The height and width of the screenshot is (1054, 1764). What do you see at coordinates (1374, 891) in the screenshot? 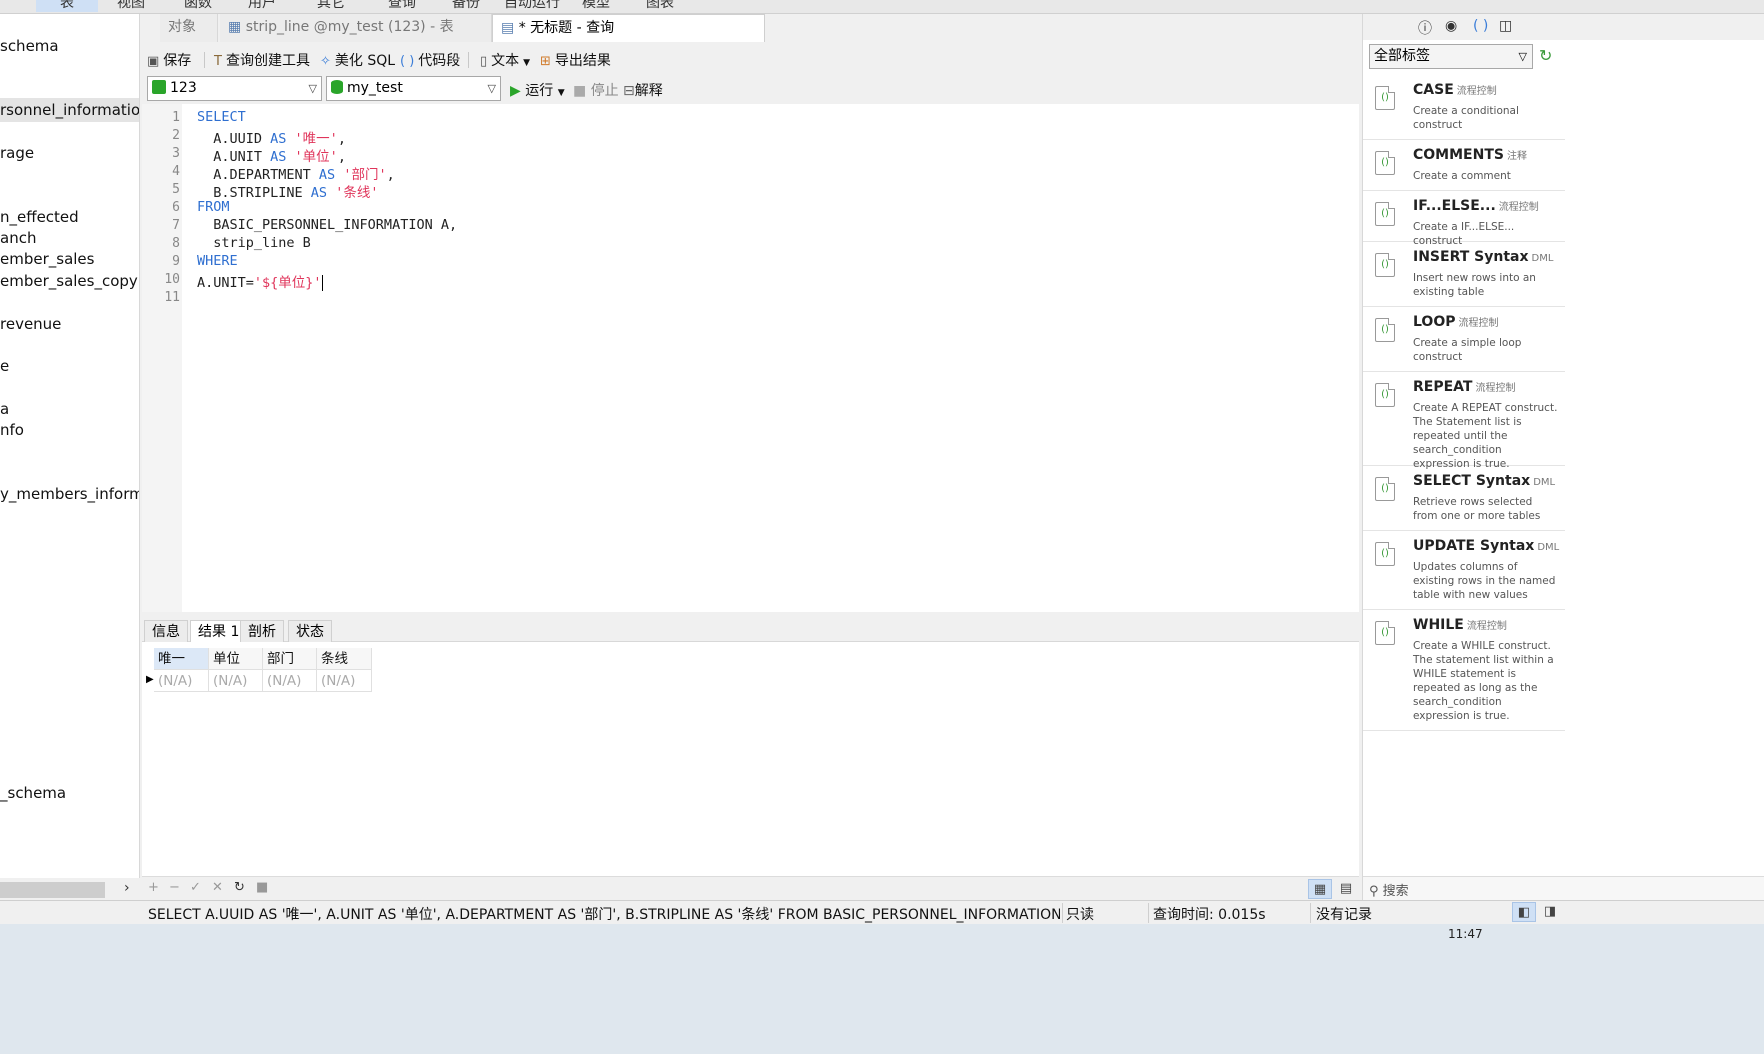
I see `search-icon: ⚲` at bounding box center [1374, 891].